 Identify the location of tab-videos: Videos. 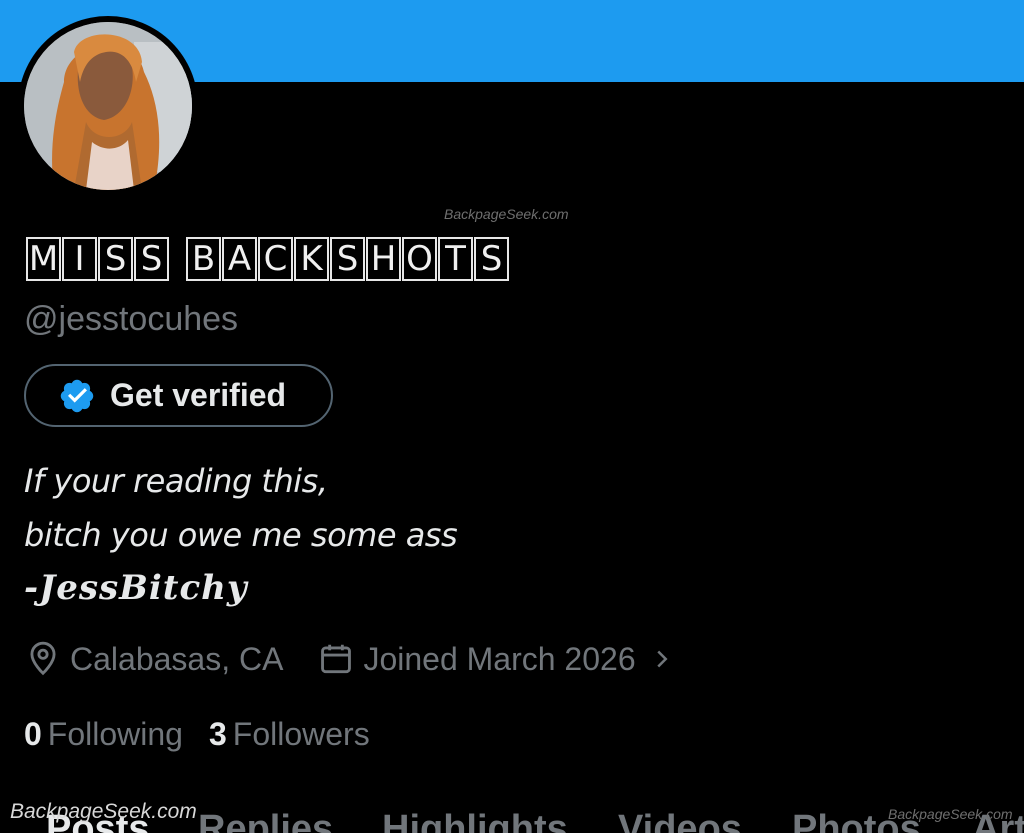
(680, 820).